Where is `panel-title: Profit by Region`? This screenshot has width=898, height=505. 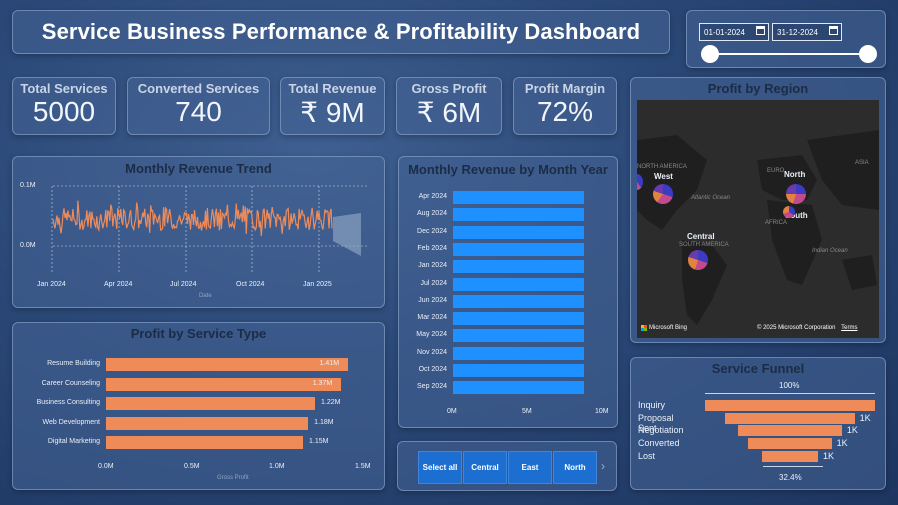 panel-title: Profit by Region is located at coordinates (758, 88).